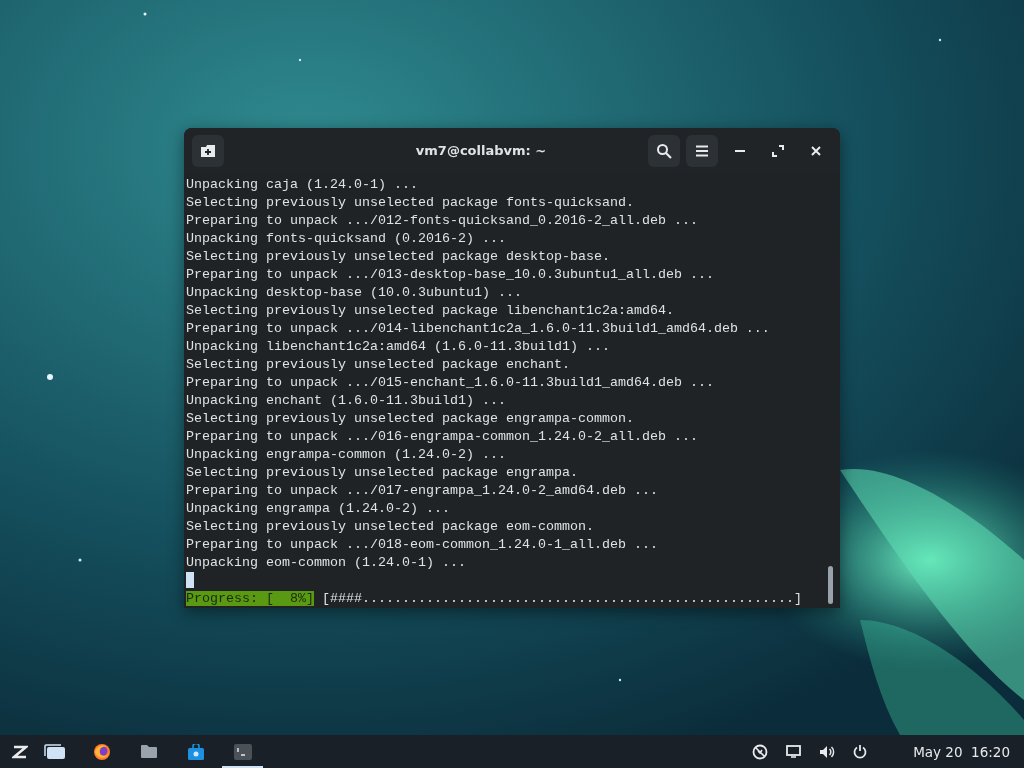 The height and width of the screenshot is (768, 1024). I want to click on terminal-line: Selecting previously unselected package engrampa-common., so click(410, 419).